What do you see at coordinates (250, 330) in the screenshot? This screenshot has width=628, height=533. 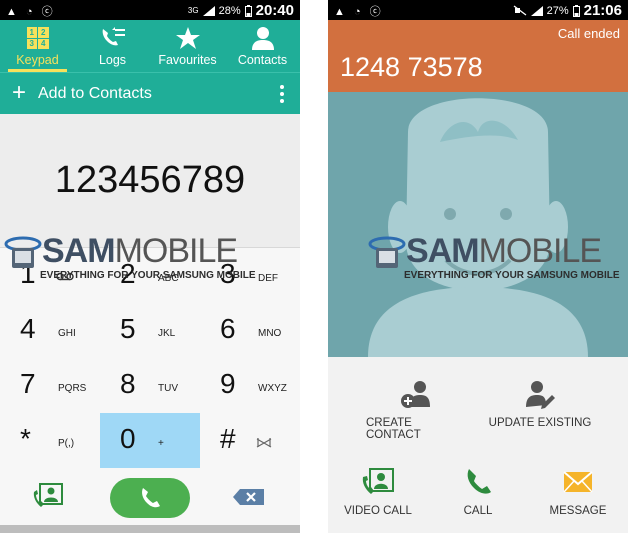 I see `key-6: 6 MNO` at bounding box center [250, 330].